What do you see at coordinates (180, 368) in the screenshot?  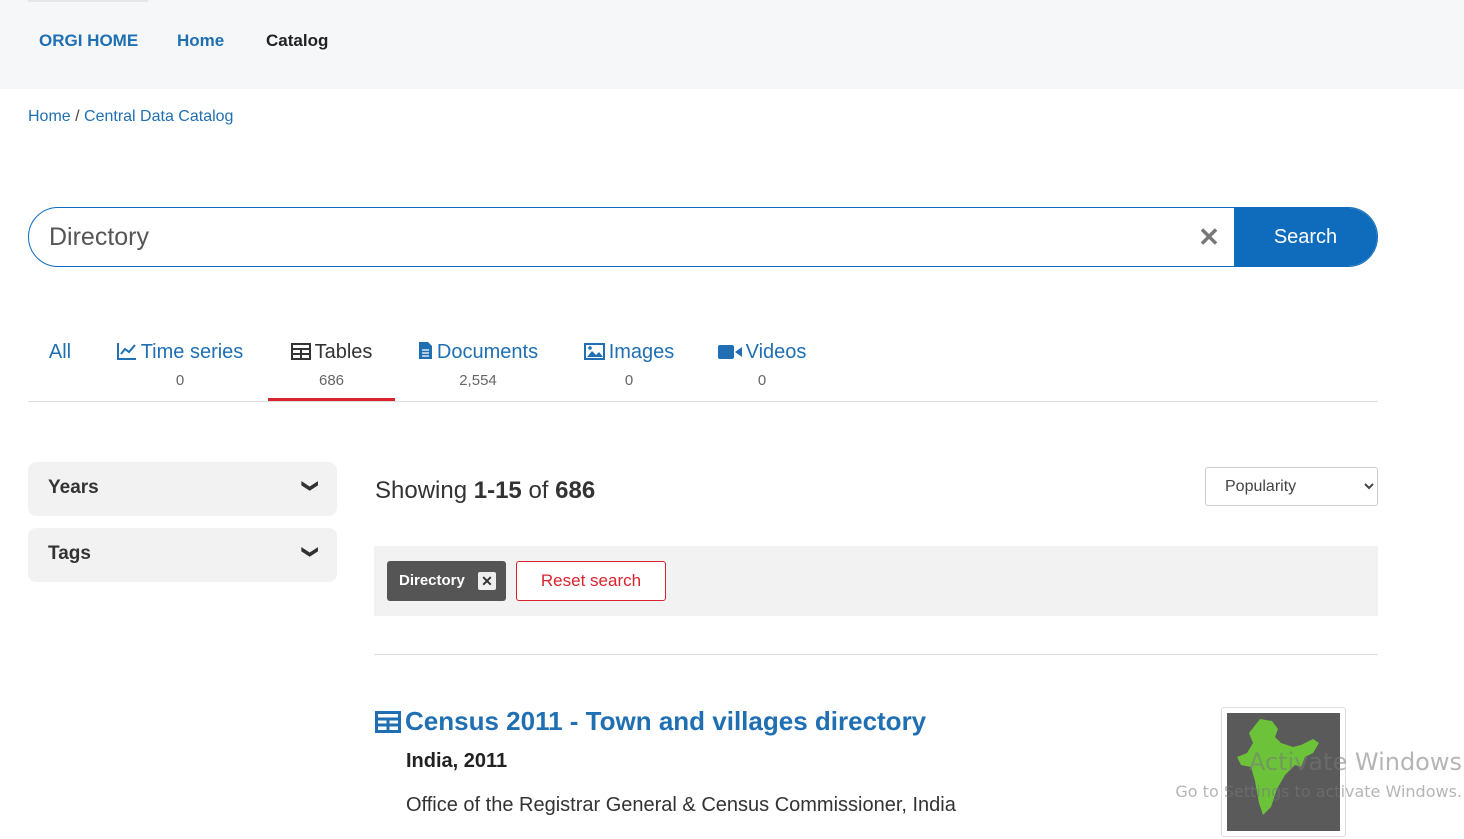 I see `tab-time-series: Time series 0` at bounding box center [180, 368].